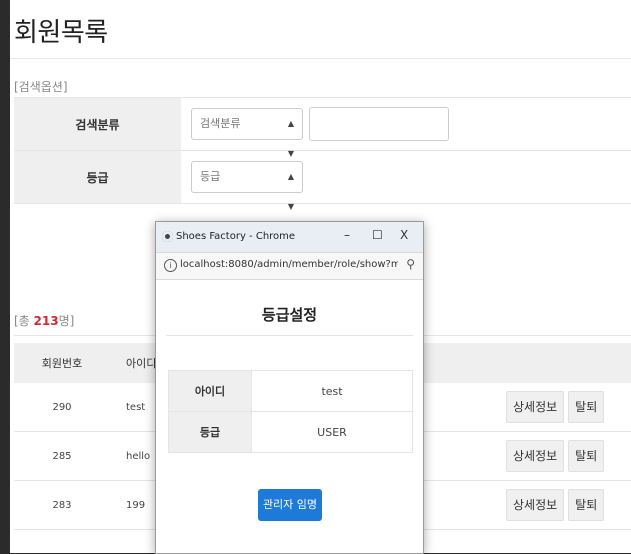 The image size is (631, 554). I want to click on search-category-row: 검색분류 검색분류 ▲ ▼, so click(322, 127).